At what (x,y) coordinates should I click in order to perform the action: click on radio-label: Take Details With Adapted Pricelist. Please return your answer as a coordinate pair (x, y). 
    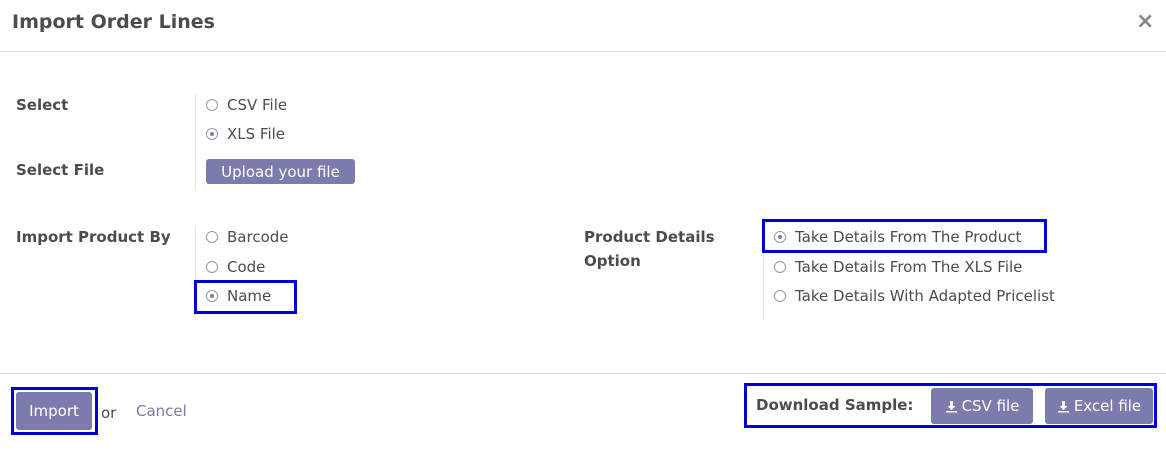
    Looking at the image, I should click on (925, 296).